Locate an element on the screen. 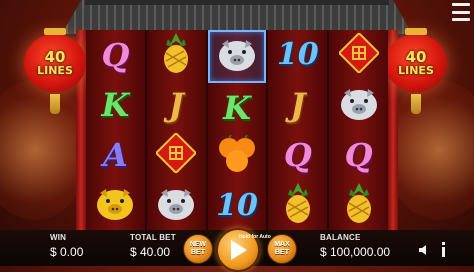 Image resolution: width=474 pixels, height=272 pixels. total-bet-display: TOTAL BET $ 40.00 is located at coordinates (153, 246).